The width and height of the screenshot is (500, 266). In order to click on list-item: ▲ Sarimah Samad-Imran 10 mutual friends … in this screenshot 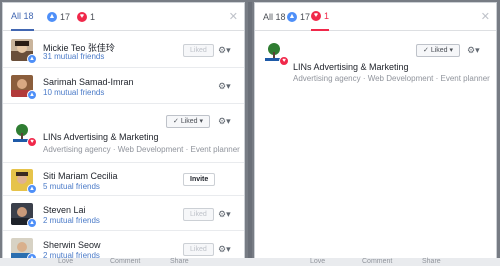, I will do `click(123, 86)`.